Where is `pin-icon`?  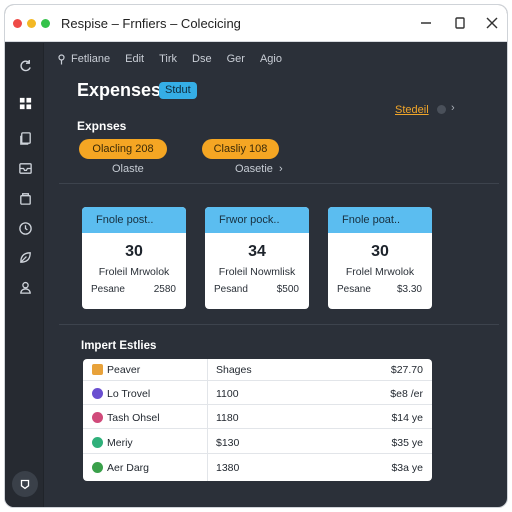
pin-icon is located at coordinates (61, 58).